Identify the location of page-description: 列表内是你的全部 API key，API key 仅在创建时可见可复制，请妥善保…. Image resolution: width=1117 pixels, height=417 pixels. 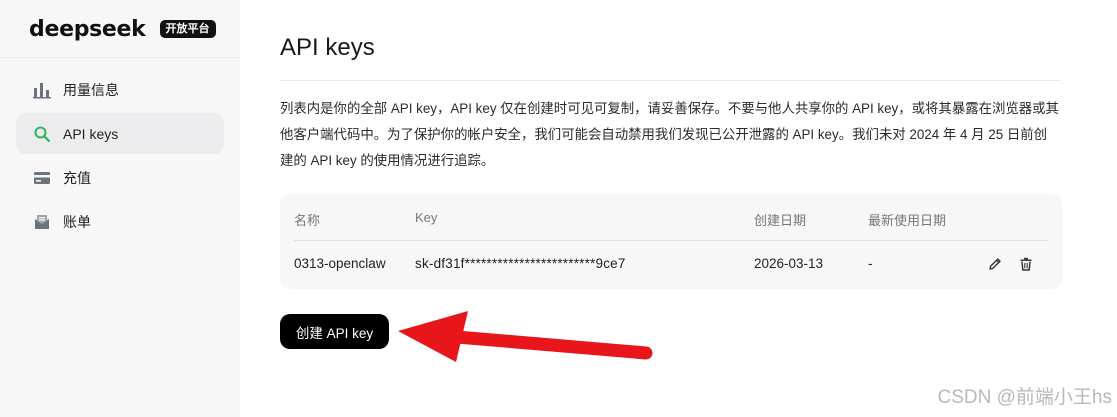
(669, 134).